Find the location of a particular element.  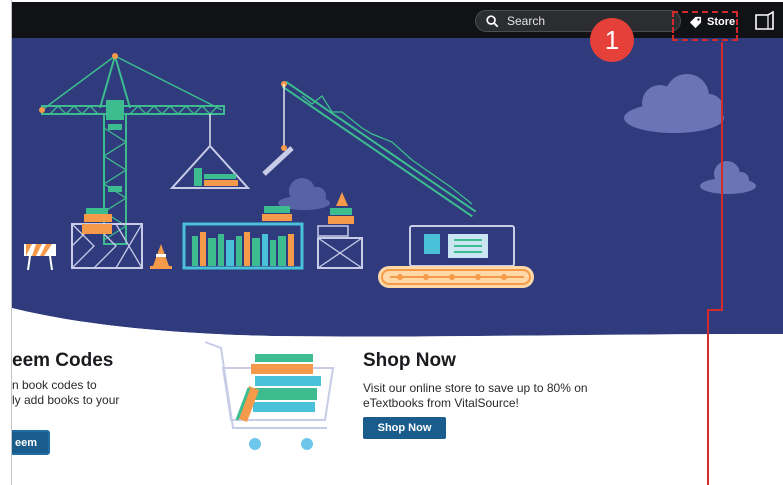

shopping-cart-illustration is located at coordinates (269, 395).